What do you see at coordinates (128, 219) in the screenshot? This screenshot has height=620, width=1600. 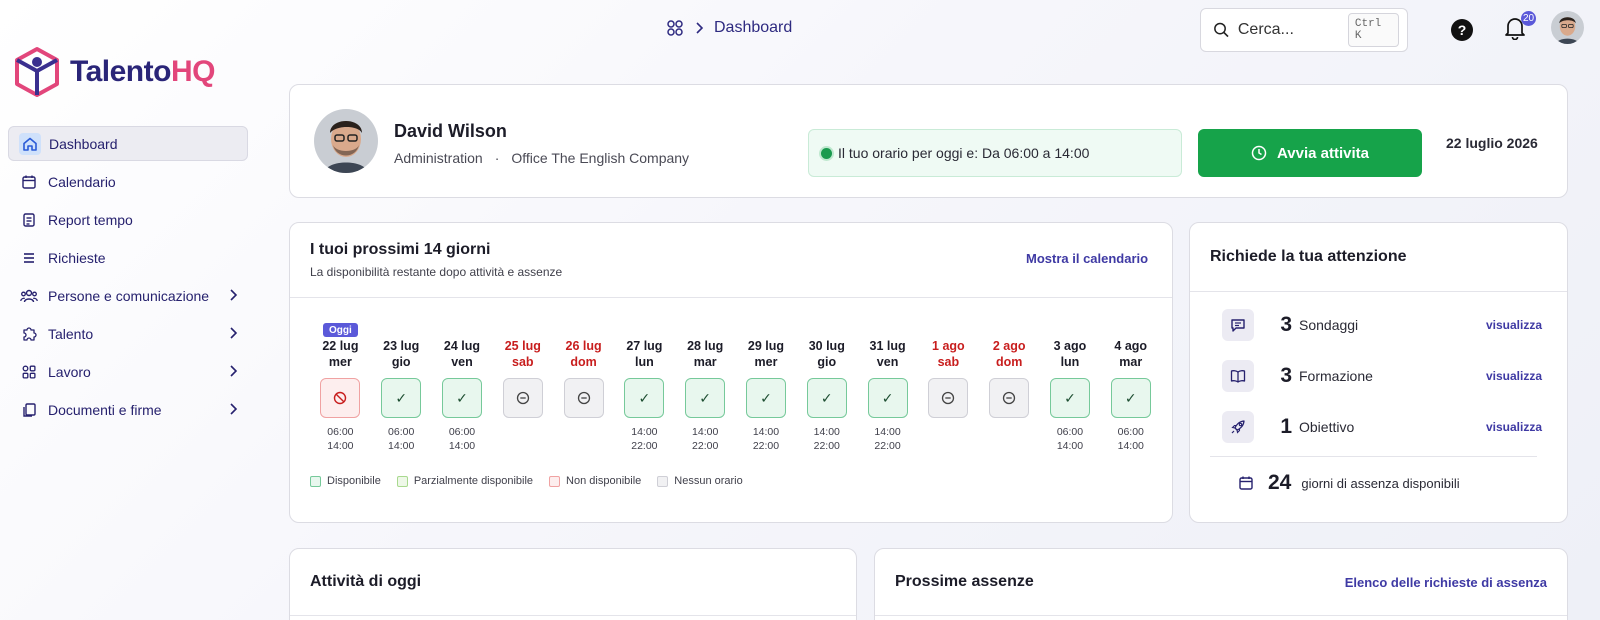 I see `sidebar-item-report-tempo: Report tempo` at bounding box center [128, 219].